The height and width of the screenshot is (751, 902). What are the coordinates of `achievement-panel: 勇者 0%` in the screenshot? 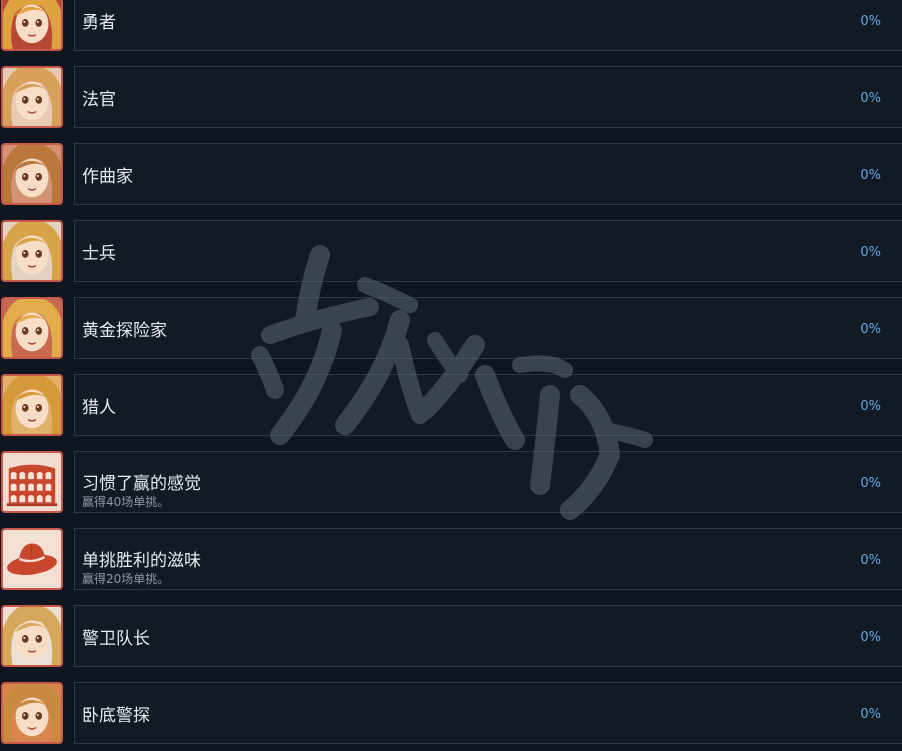 It's located at (488, 25).